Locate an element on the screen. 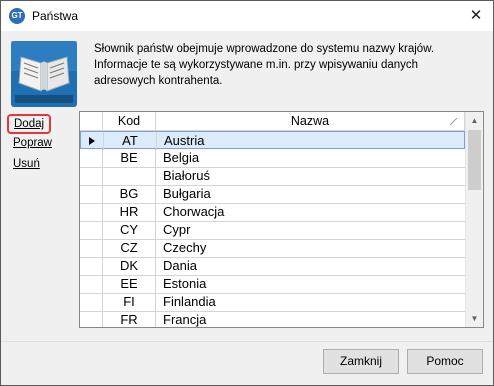 The width and height of the screenshot is (494, 386). scroll-up-icon: ▲ is located at coordinates (474, 120).